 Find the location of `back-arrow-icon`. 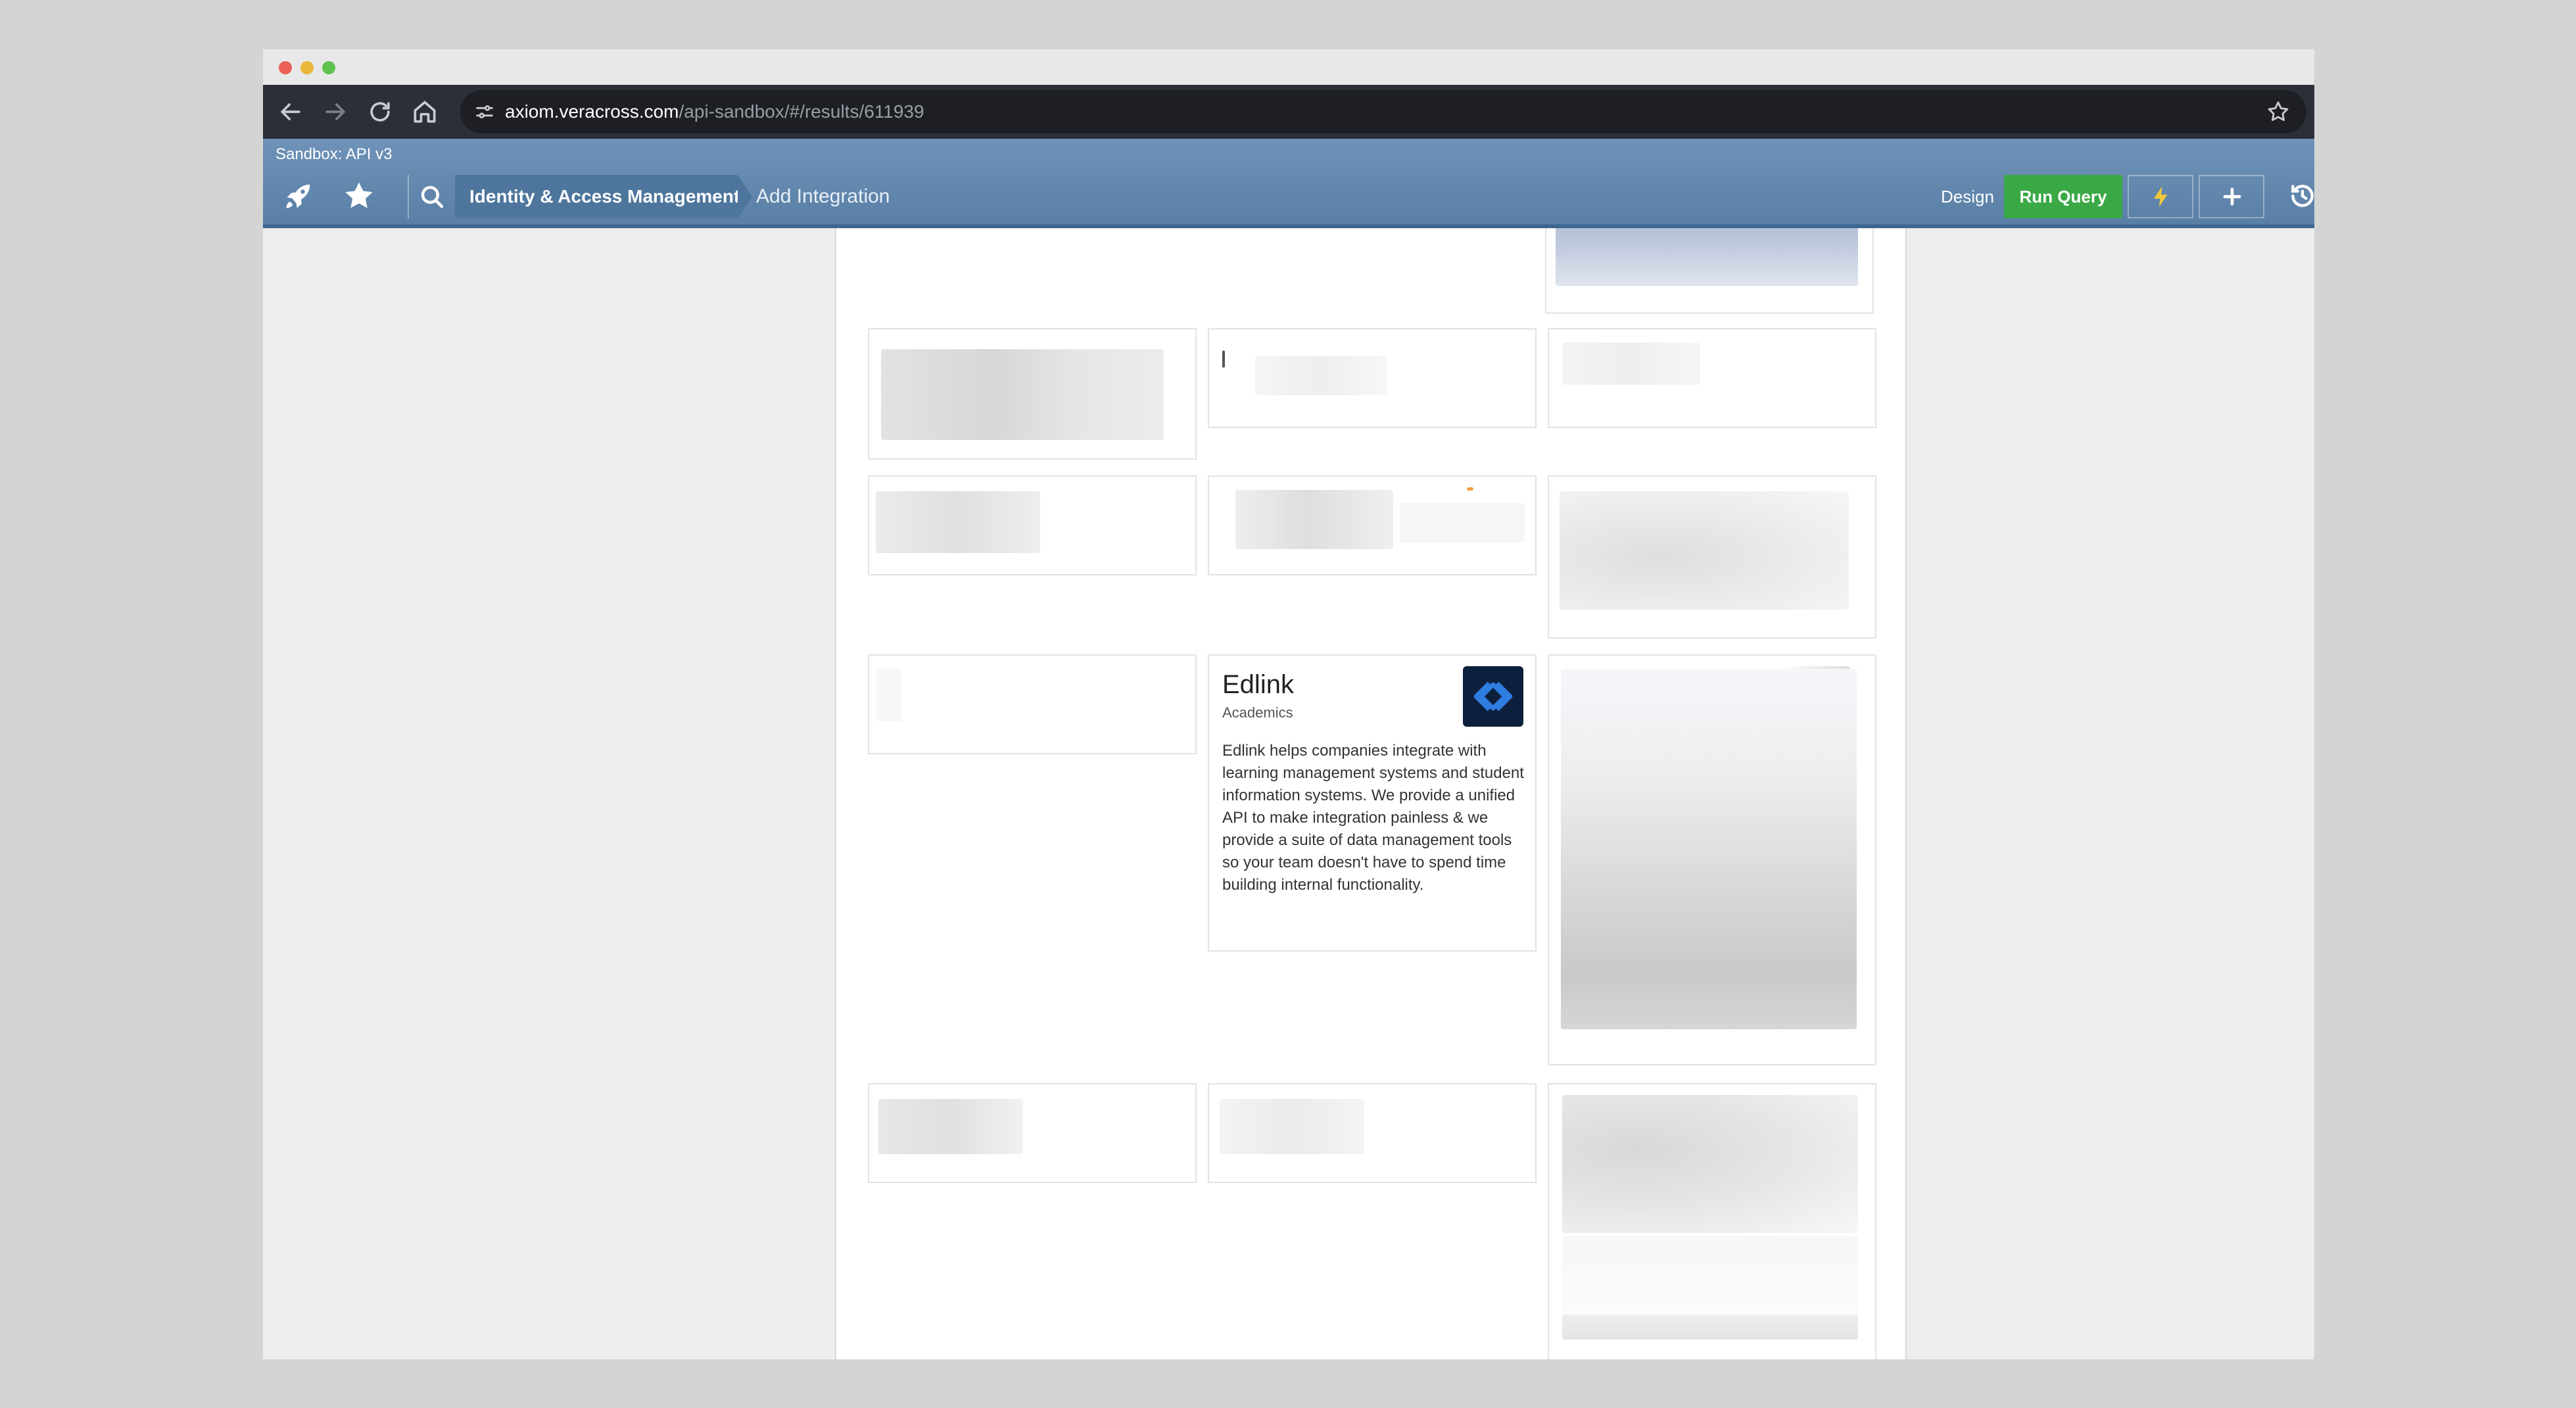

back-arrow-icon is located at coordinates (290, 111).